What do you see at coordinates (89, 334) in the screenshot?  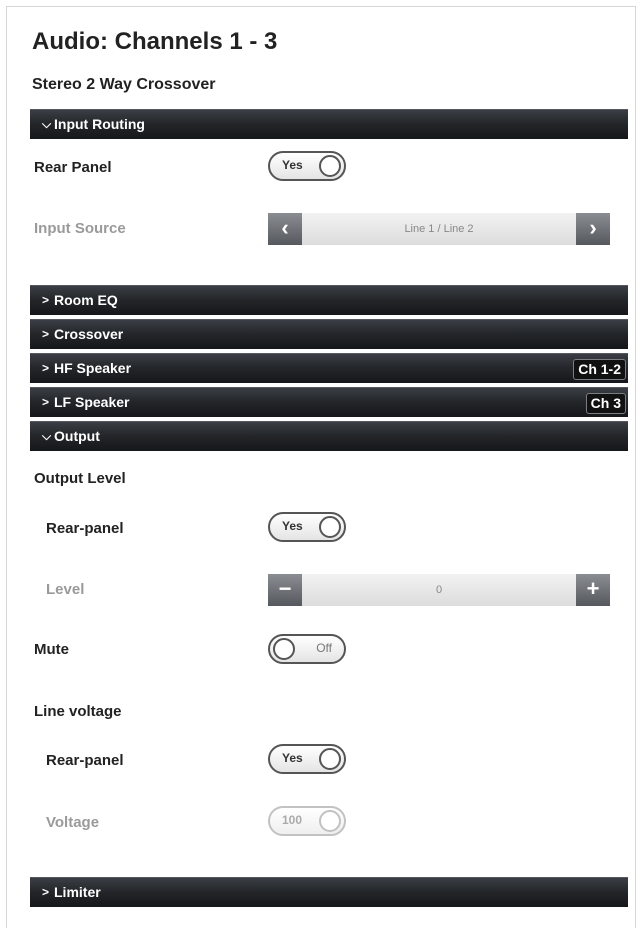 I see `section-label: Crossover` at bounding box center [89, 334].